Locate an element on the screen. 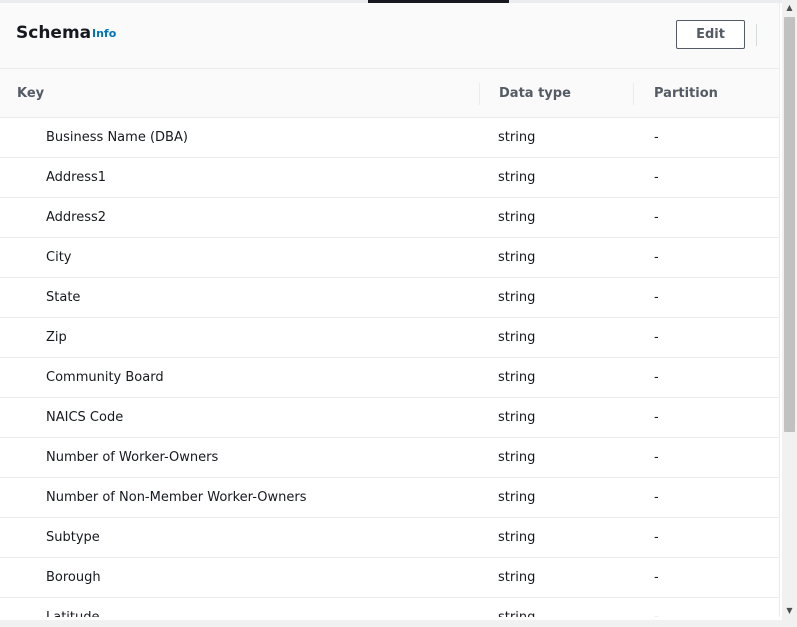 The width and height of the screenshot is (797, 627). key-cell: Number of Non-Member Worker-Owners is located at coordinates (176, 497).